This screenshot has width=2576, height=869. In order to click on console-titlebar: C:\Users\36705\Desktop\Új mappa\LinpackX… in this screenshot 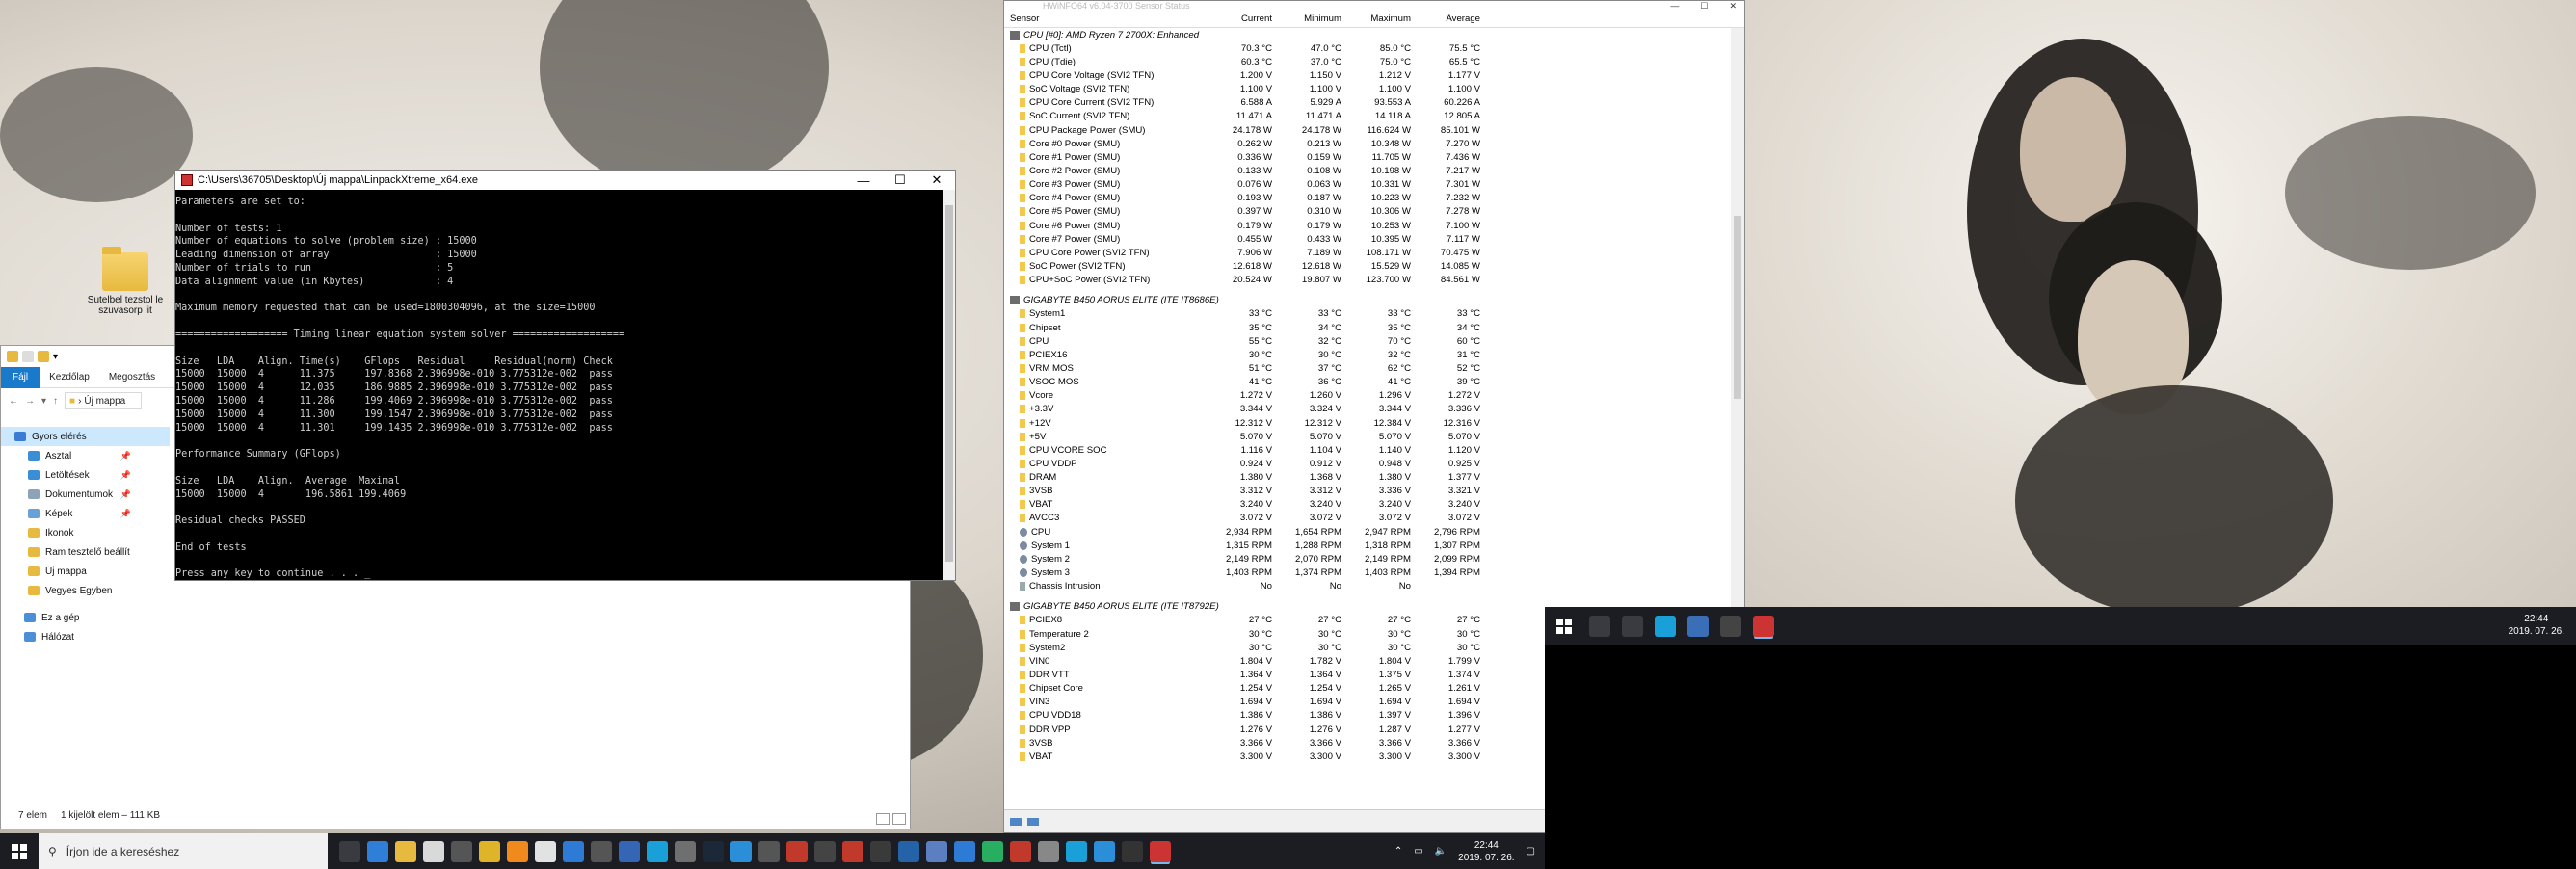, I will do `click(565, 180)`.